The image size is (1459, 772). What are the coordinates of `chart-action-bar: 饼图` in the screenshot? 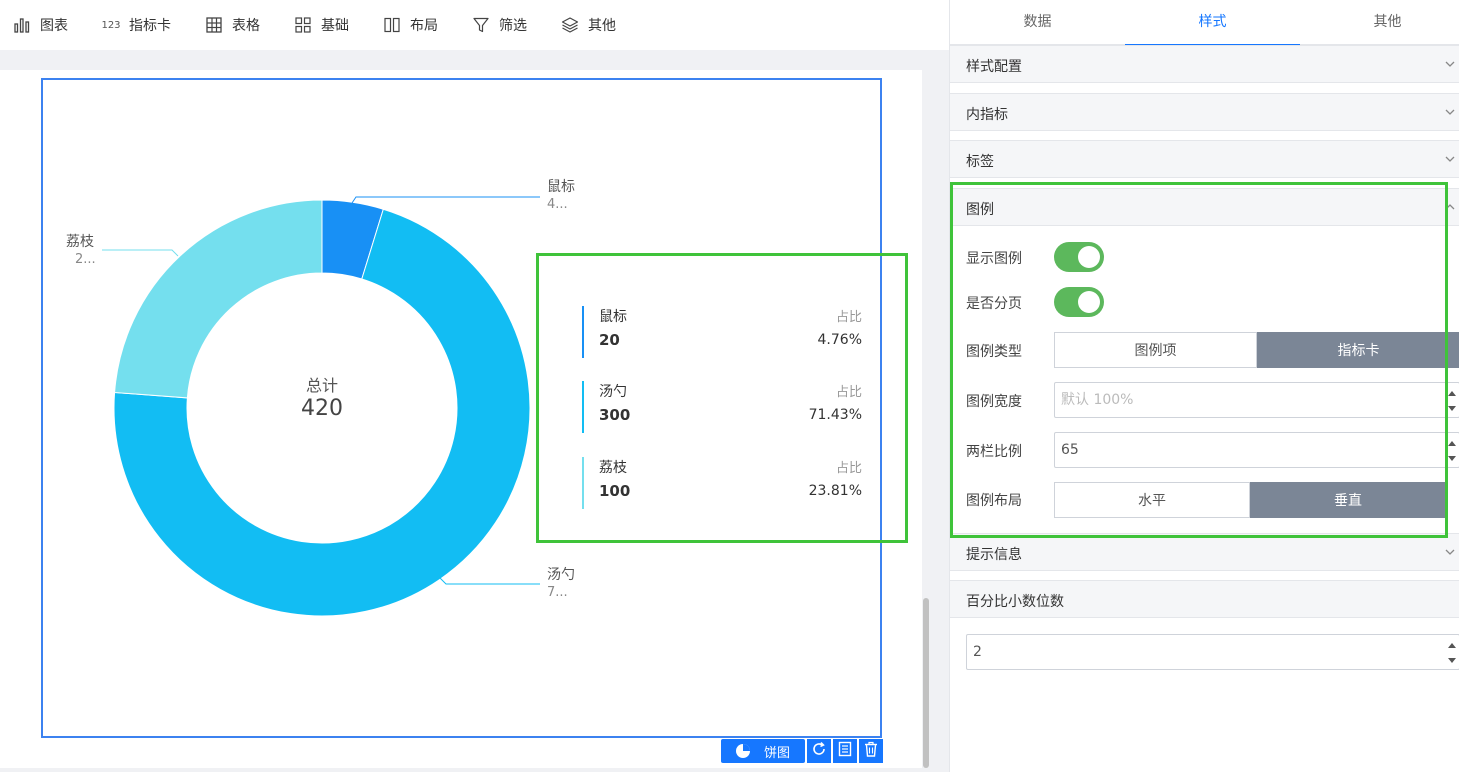 It's located at (802, 751).